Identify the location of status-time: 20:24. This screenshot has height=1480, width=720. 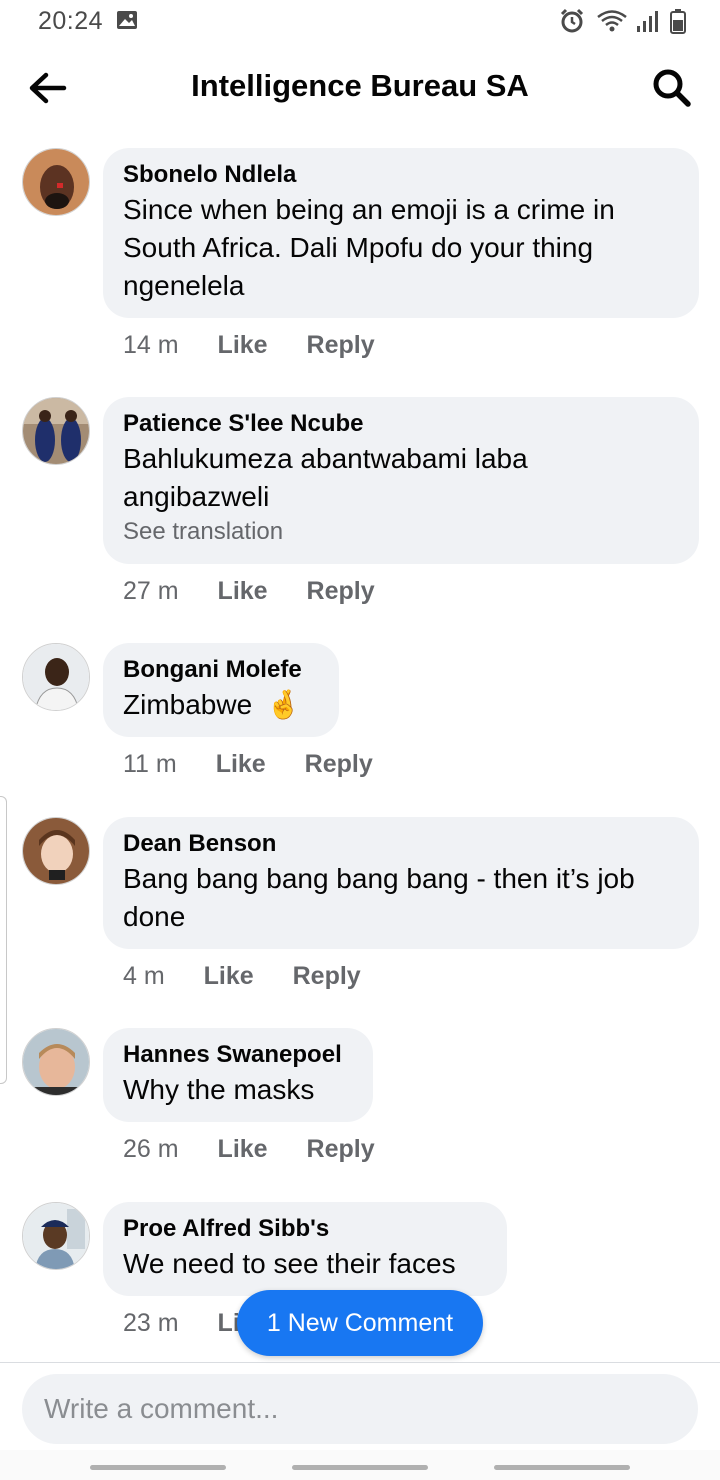
(71, 21).